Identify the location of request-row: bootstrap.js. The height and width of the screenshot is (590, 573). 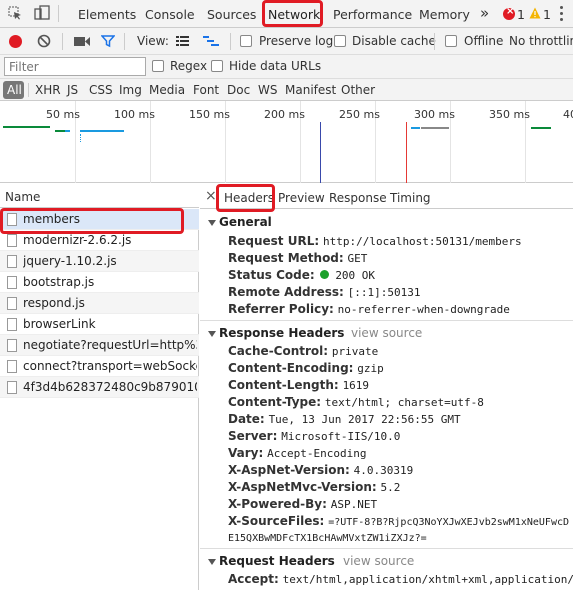
(99, 282).